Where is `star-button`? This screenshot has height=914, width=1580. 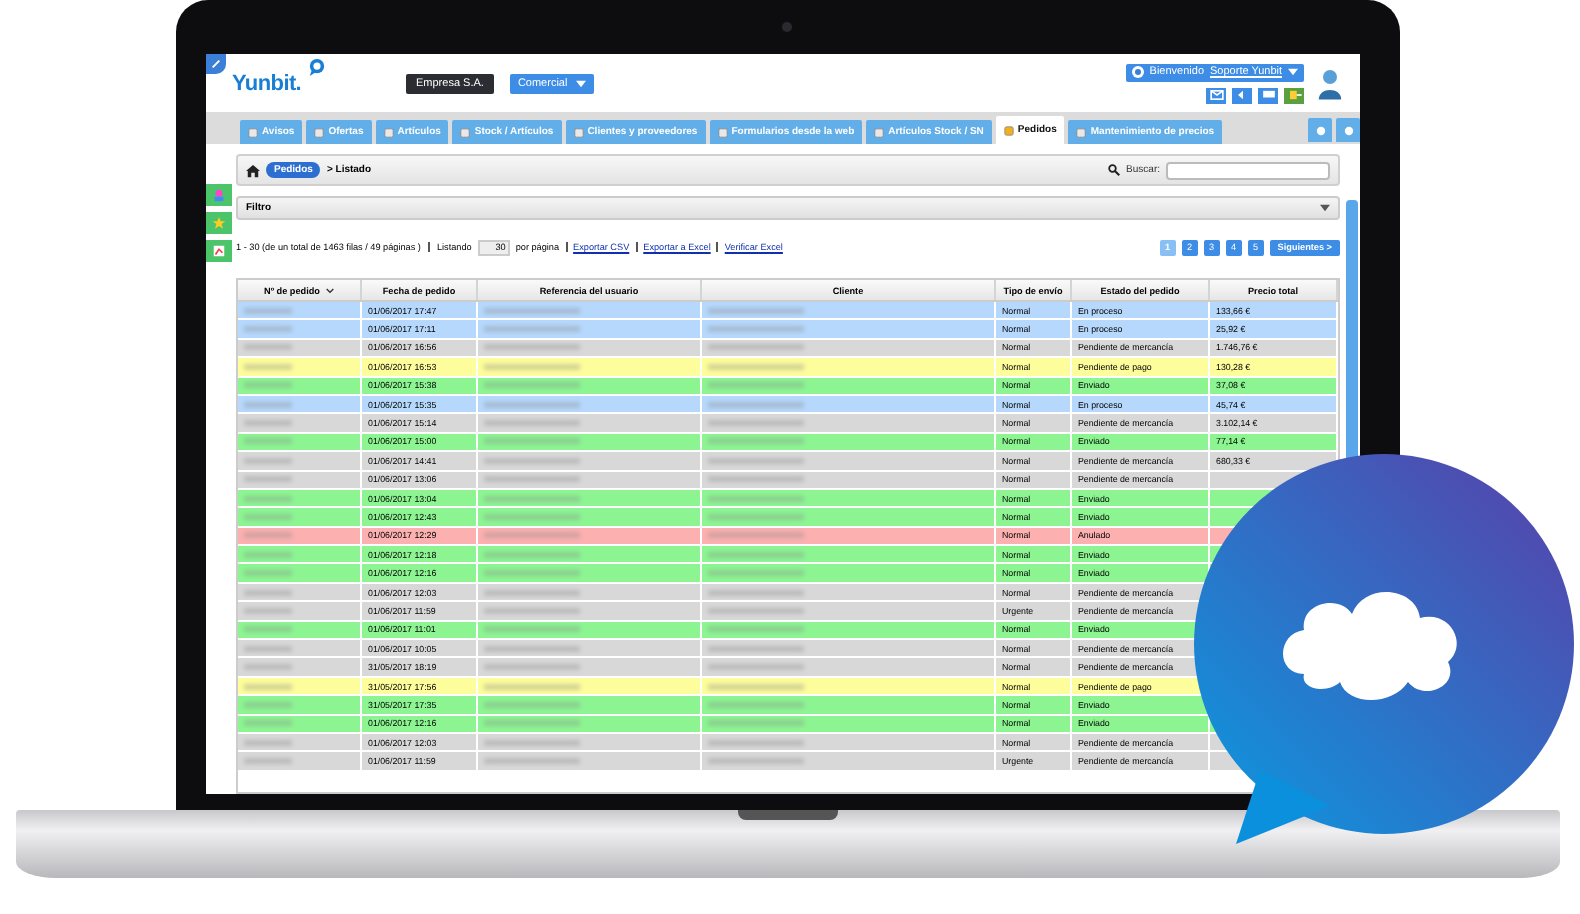 star-button is located at coordinates (219, 223).